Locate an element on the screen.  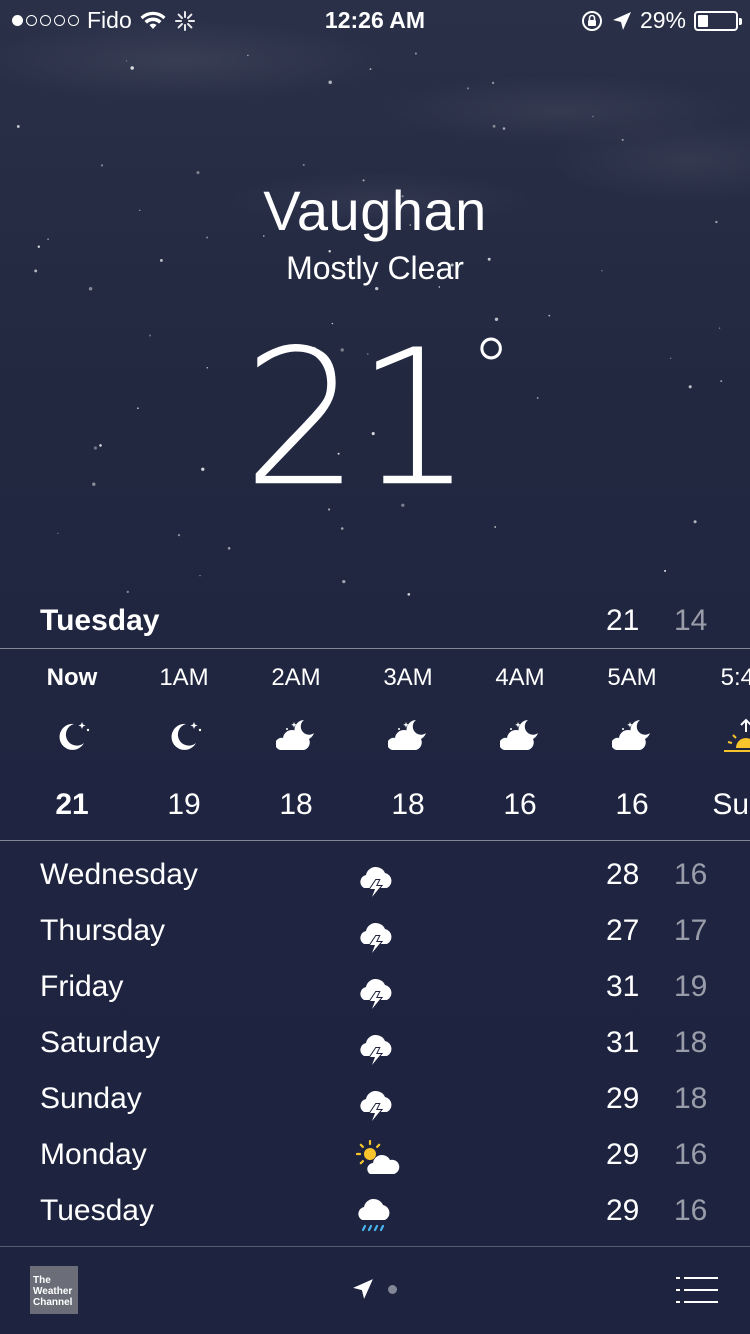
day-name: Monday is located at coordinates (93, 1154).